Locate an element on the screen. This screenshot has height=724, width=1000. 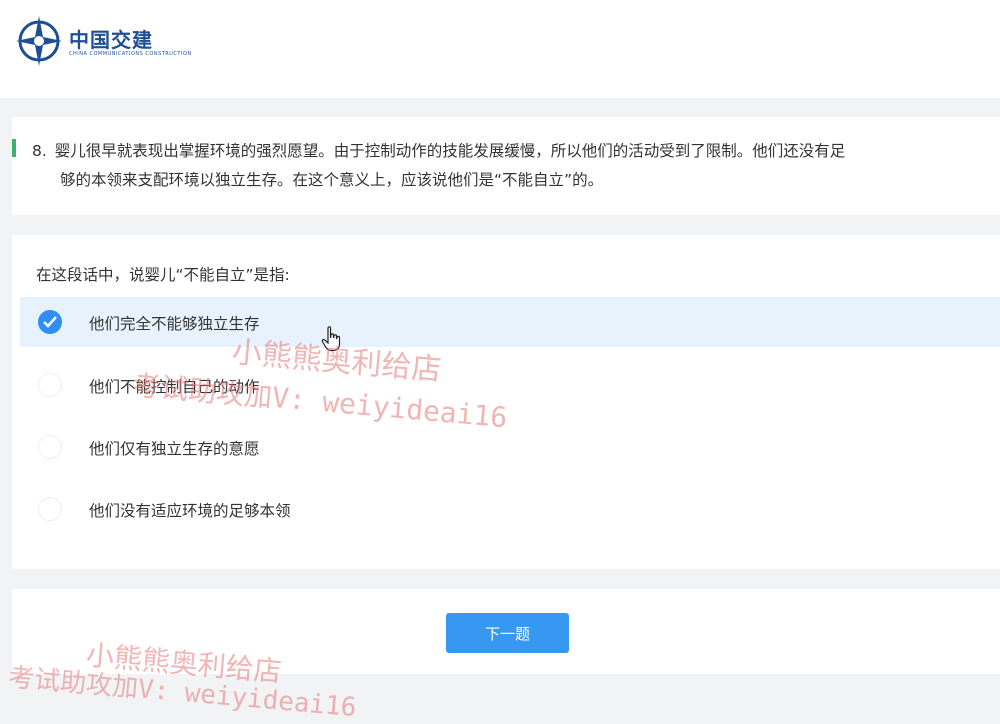
logo-subtext: CHINA COMMUNICATIONS CONSTRUCTION is located at coordinates (130, 54).